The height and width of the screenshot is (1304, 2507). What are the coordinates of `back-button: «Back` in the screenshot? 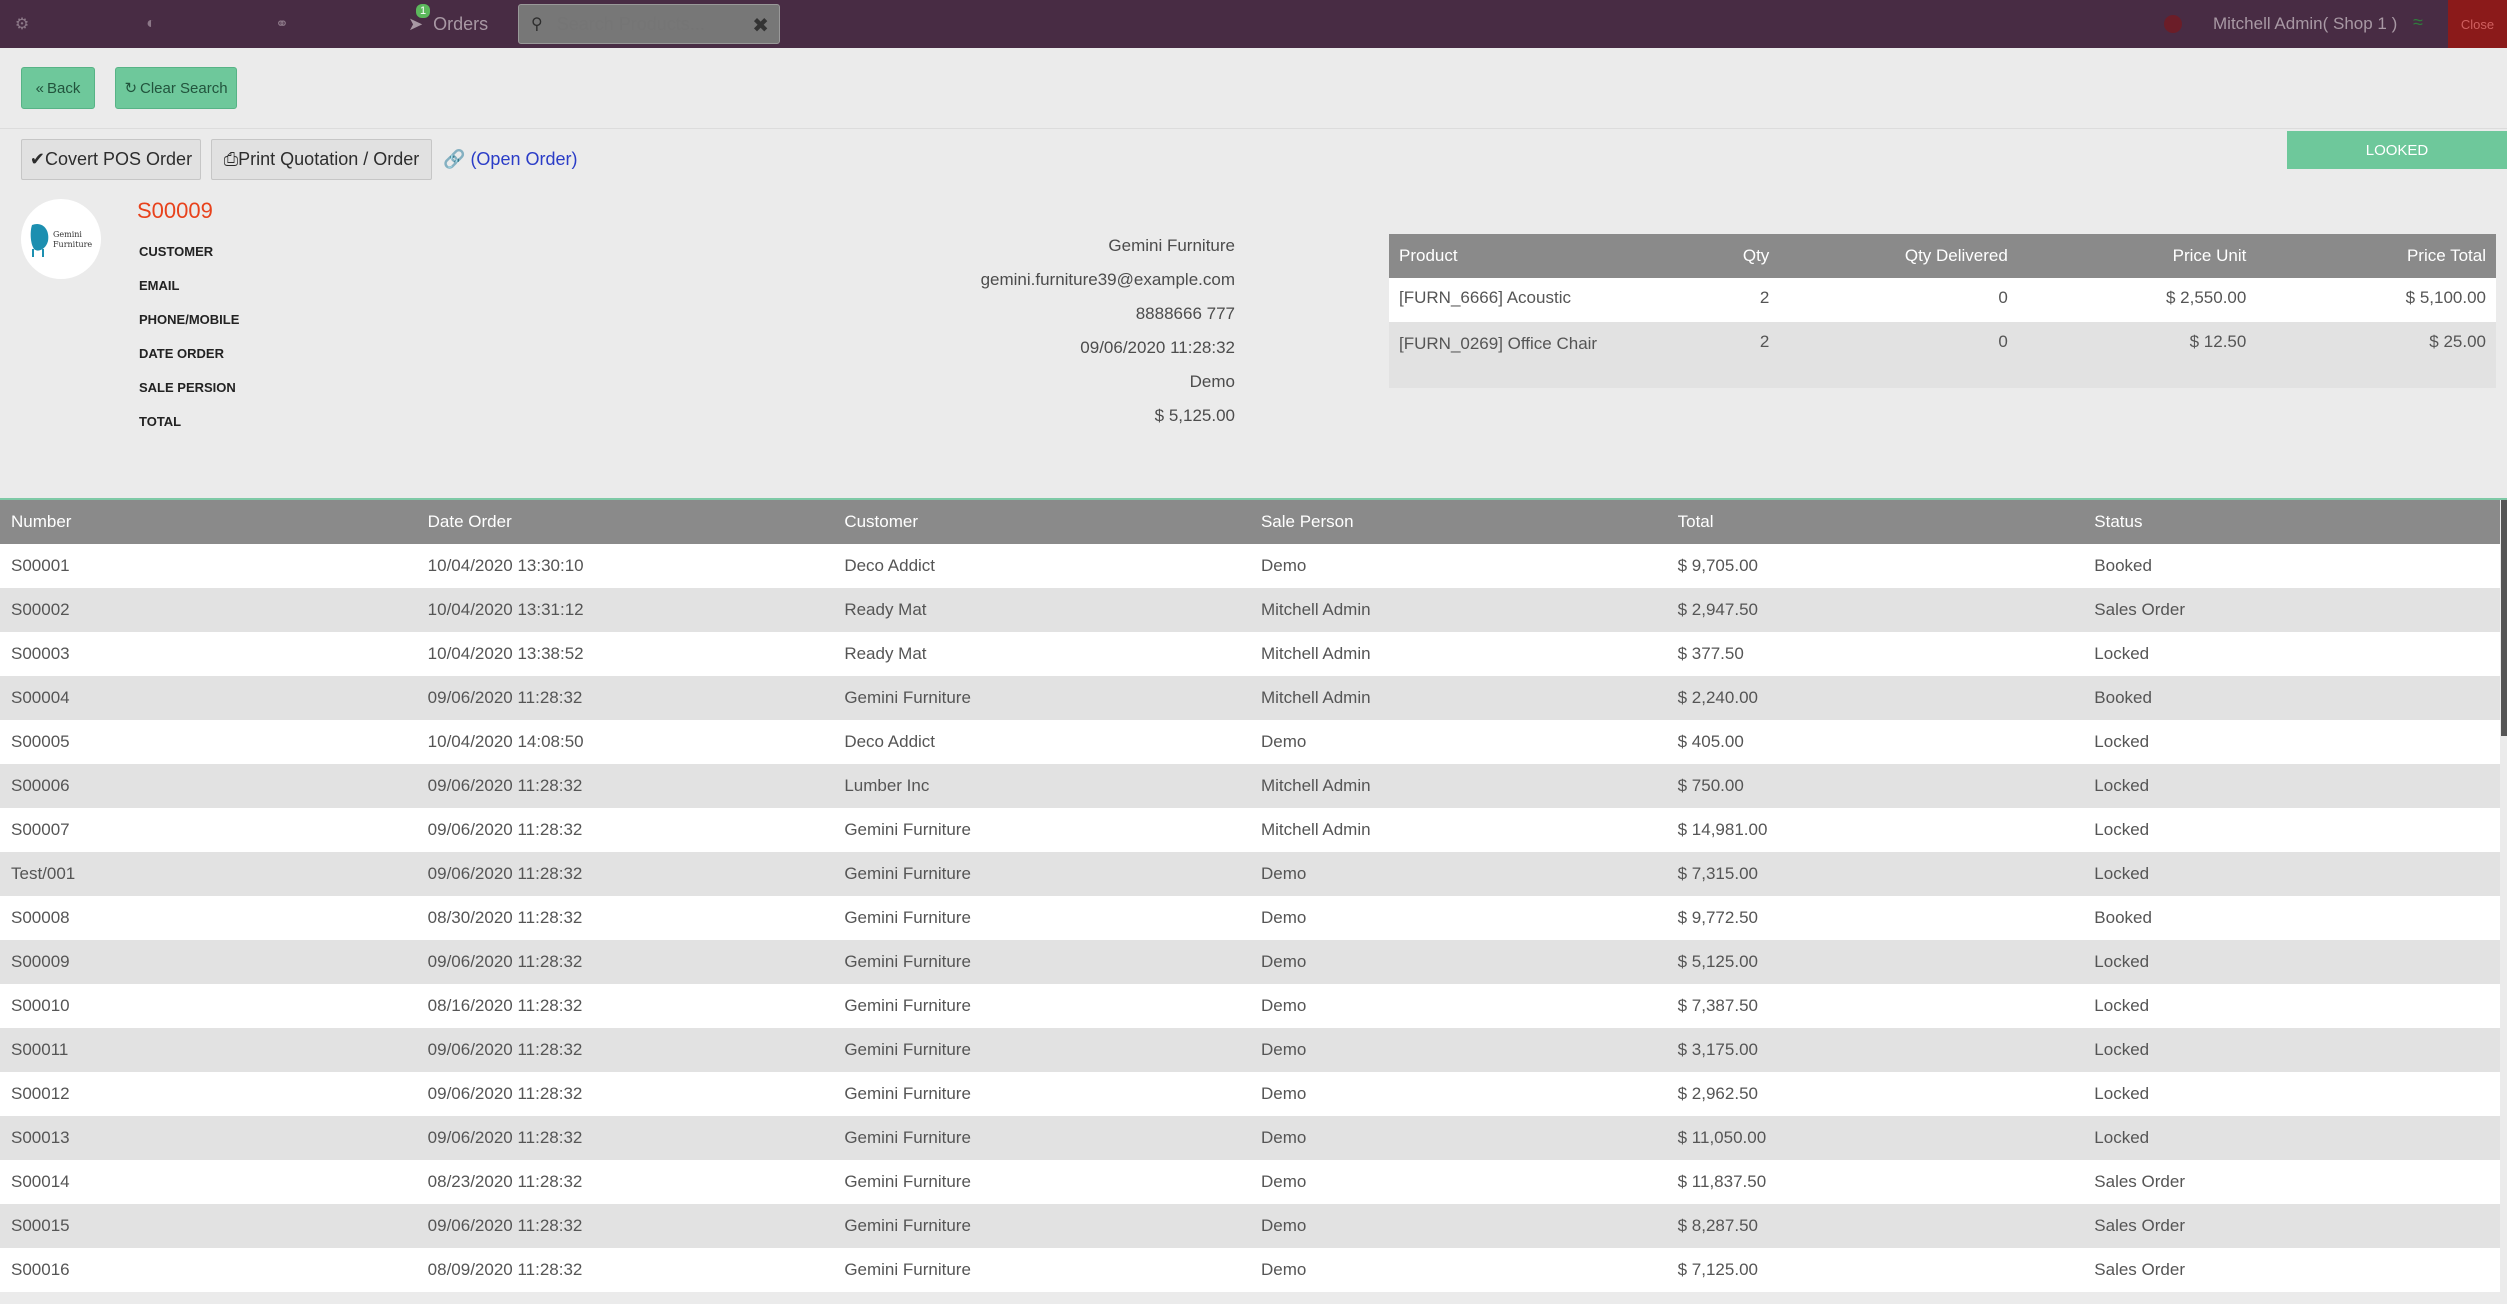 It's located at (58, 88).